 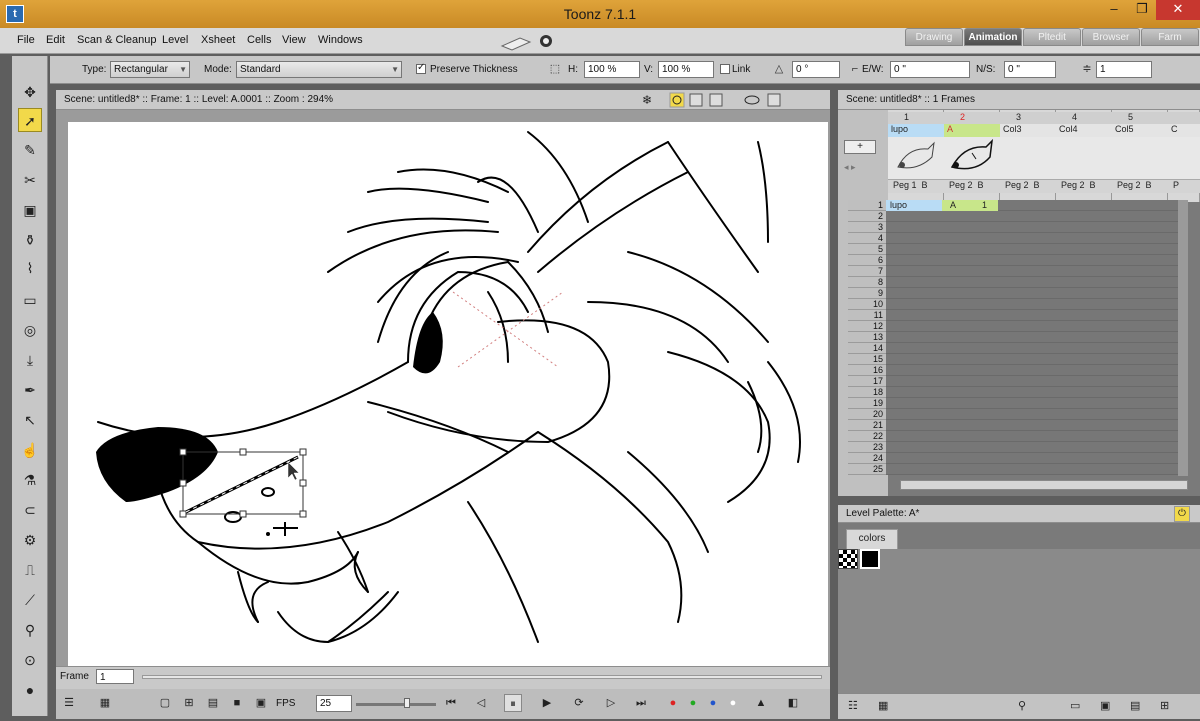 I want to click on palette-save-icon: ▤, so click(x=1135, y=705).